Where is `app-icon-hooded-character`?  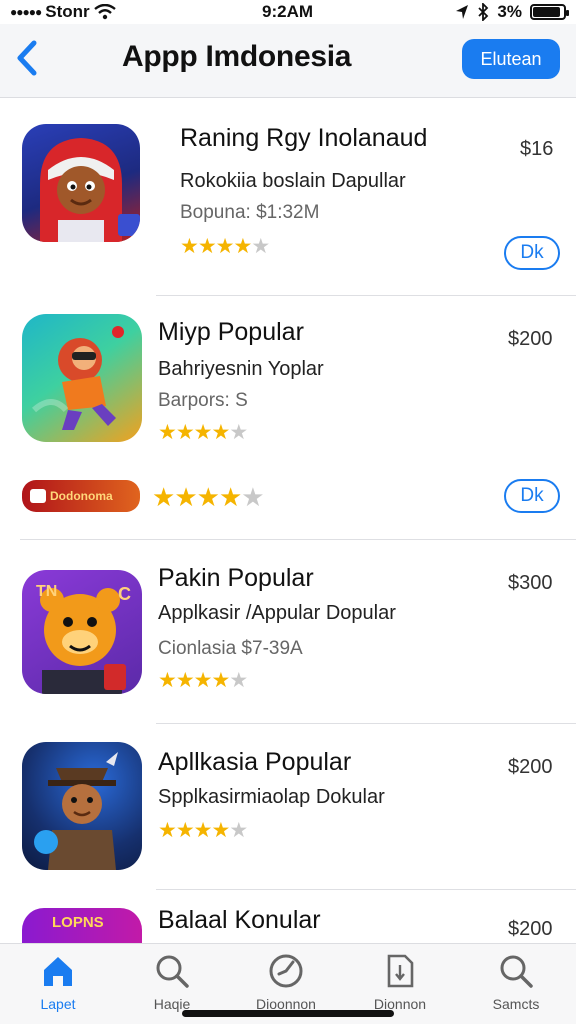 app-icon-hooded-character is located at coordinates (81, 183).